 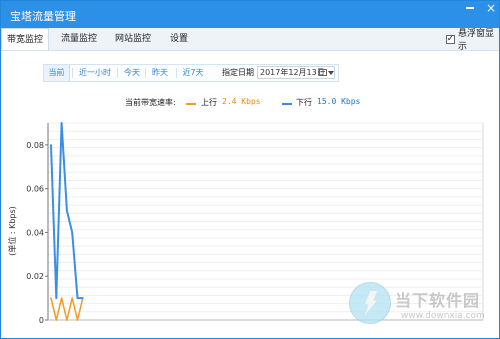 What do you see at coordinates (443, 316) in the screenshot?
I see `watermark-url: www.downxia.com` at bounding box center [443, 316].